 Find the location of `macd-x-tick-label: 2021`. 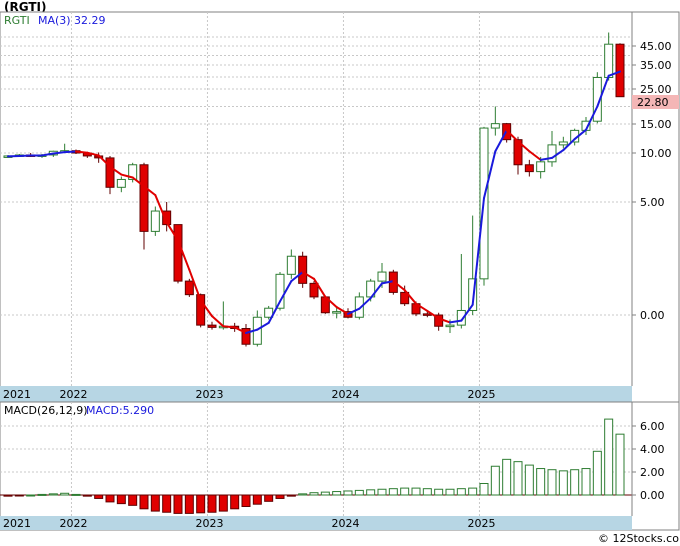

macd-x-tick-label: 2021 is located at coordinates (17, 523).